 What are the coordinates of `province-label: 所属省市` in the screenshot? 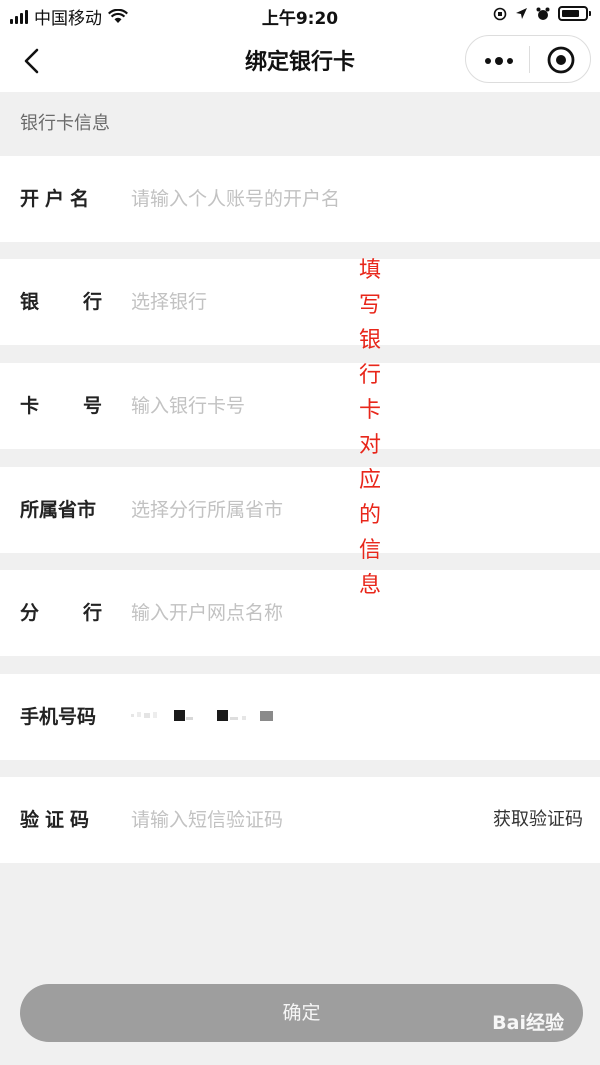 It's located at (58, 510).